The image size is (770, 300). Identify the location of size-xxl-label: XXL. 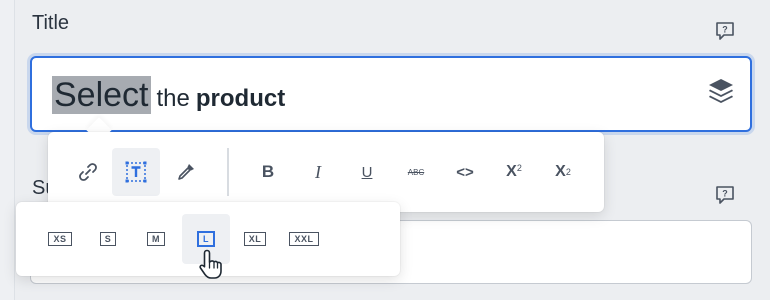
(304, 239).